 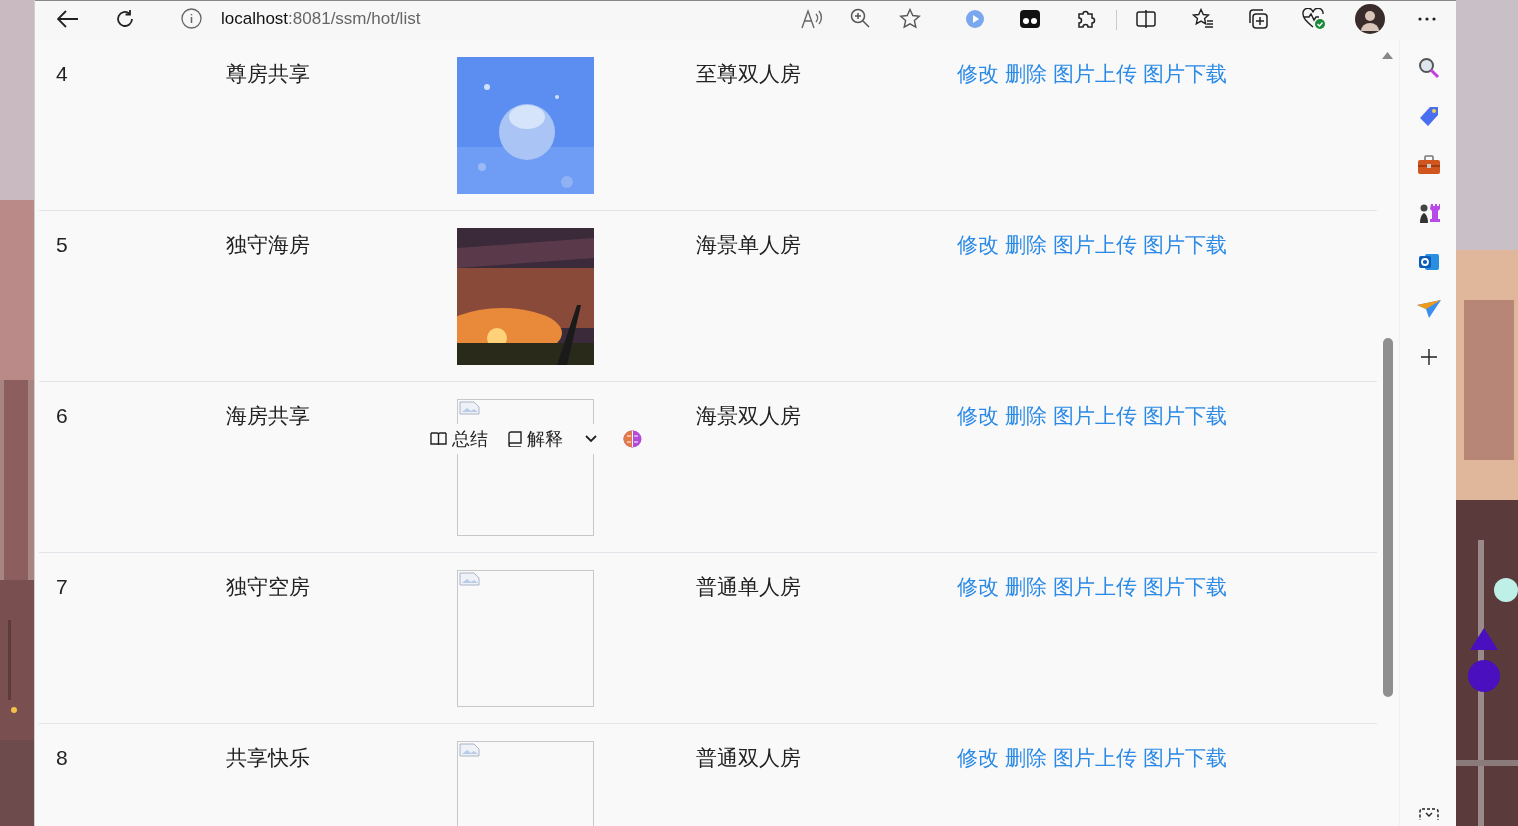 What do you see at coordinates (321, 19) in the screenshot?
I see `address-field: localhost:8081/ssm/hot/list` at bounding box center [321, 19].